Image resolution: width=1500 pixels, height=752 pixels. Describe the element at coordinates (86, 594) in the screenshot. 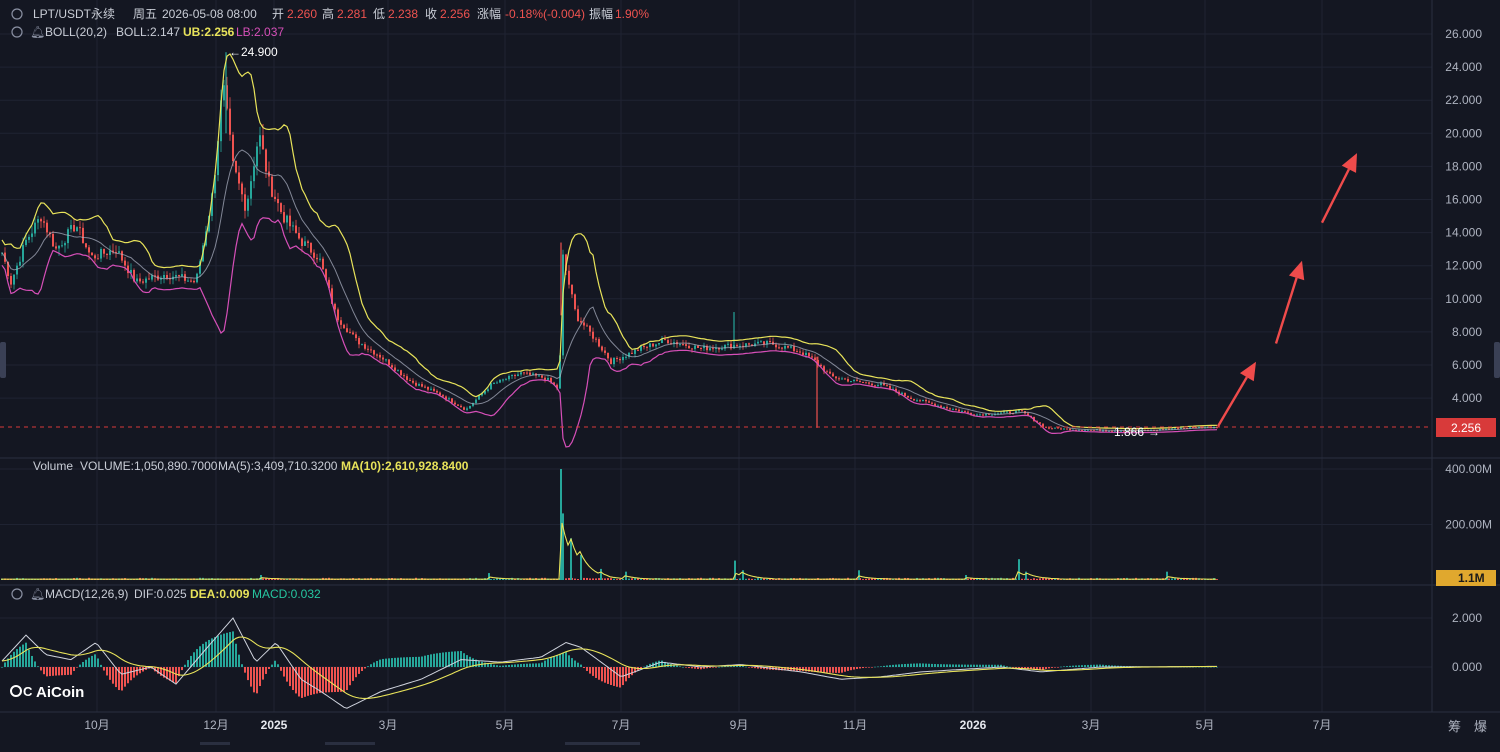

I see `macd-name: MACD(12,26,9)` at that location.